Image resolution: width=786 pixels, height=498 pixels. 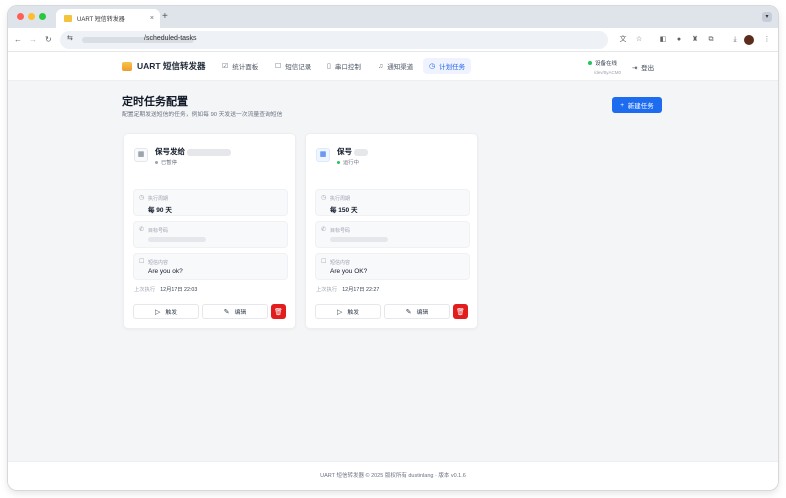 I want to click on maximize-window-button, so click(x=42, y=16).